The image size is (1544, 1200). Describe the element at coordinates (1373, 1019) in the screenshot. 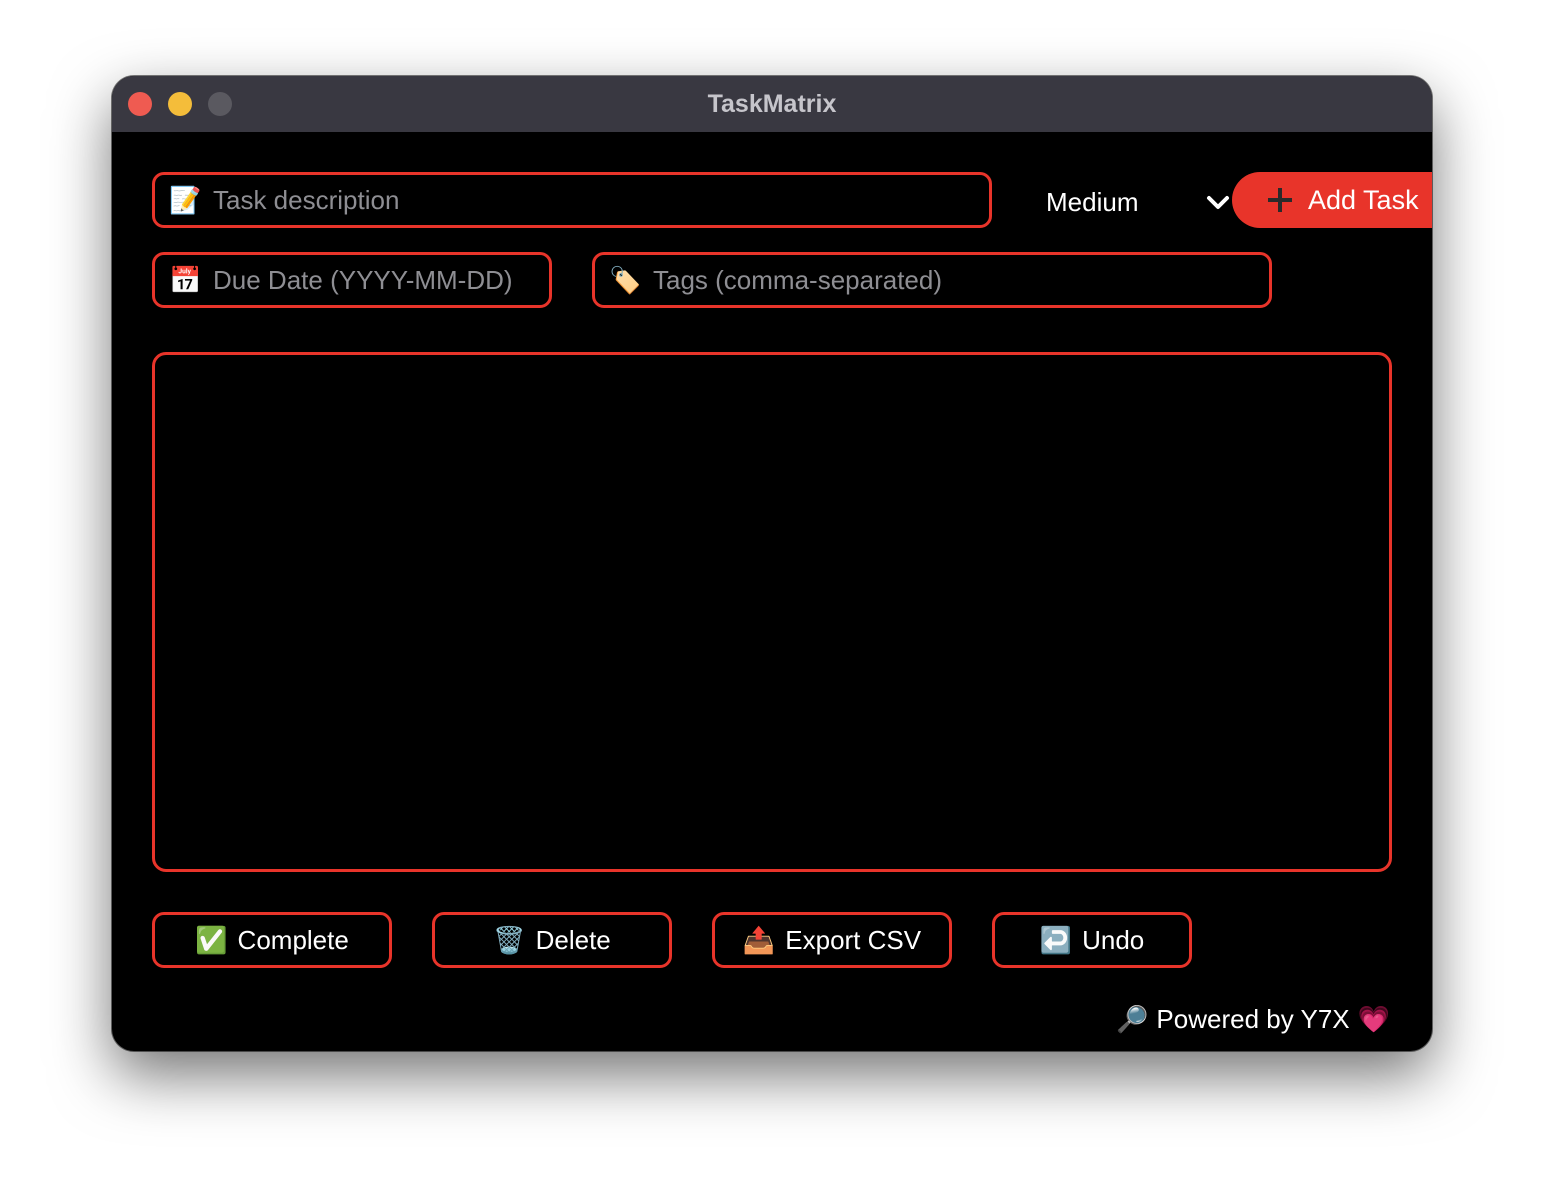

I see `heart-icon: 💗` at that location.